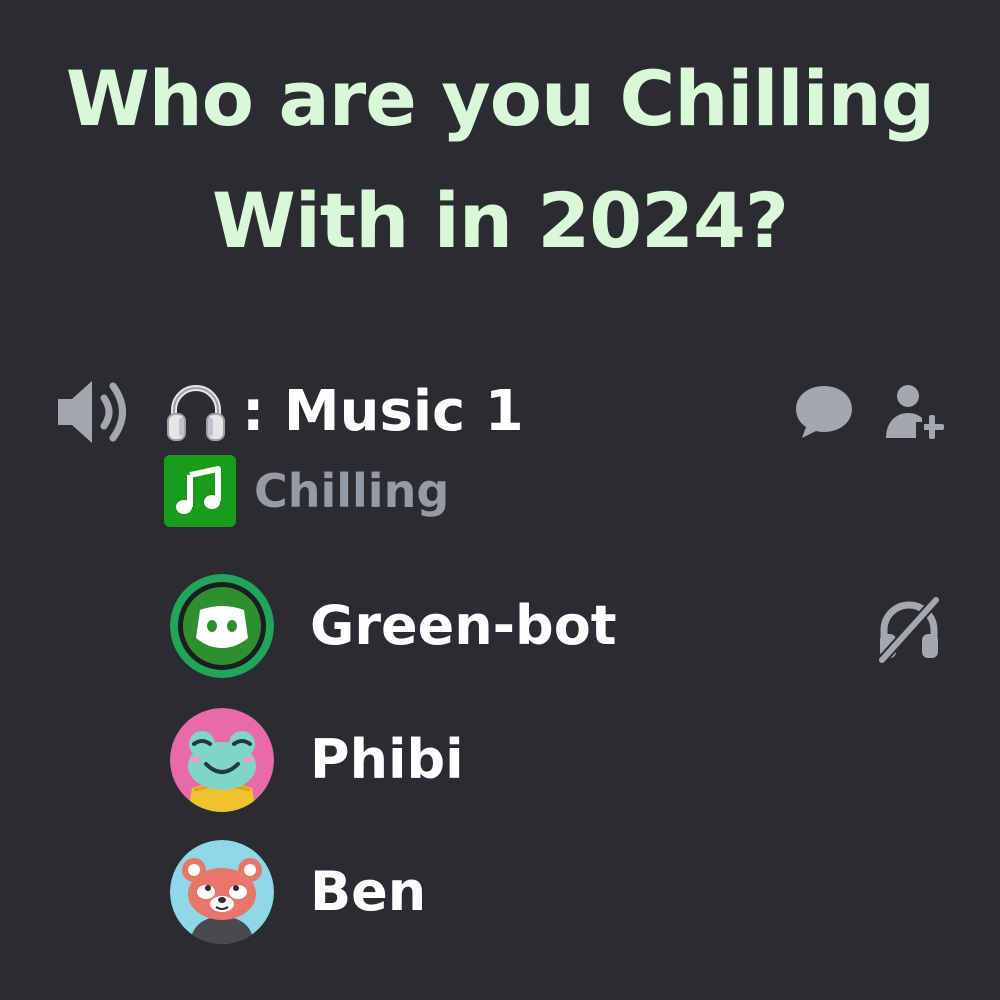 The height and width of the screenshot is (1000, 1000). I want to click on red-panda-avatar, so click(222, 892).